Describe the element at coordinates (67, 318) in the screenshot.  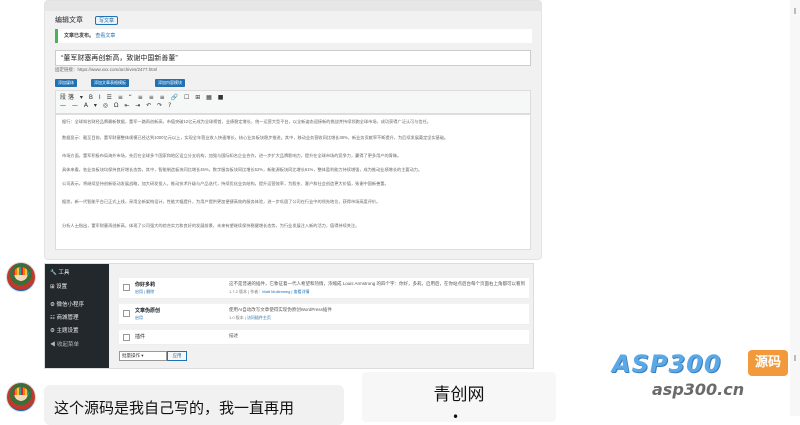
I see `menu-label: 商城管理` at that location.